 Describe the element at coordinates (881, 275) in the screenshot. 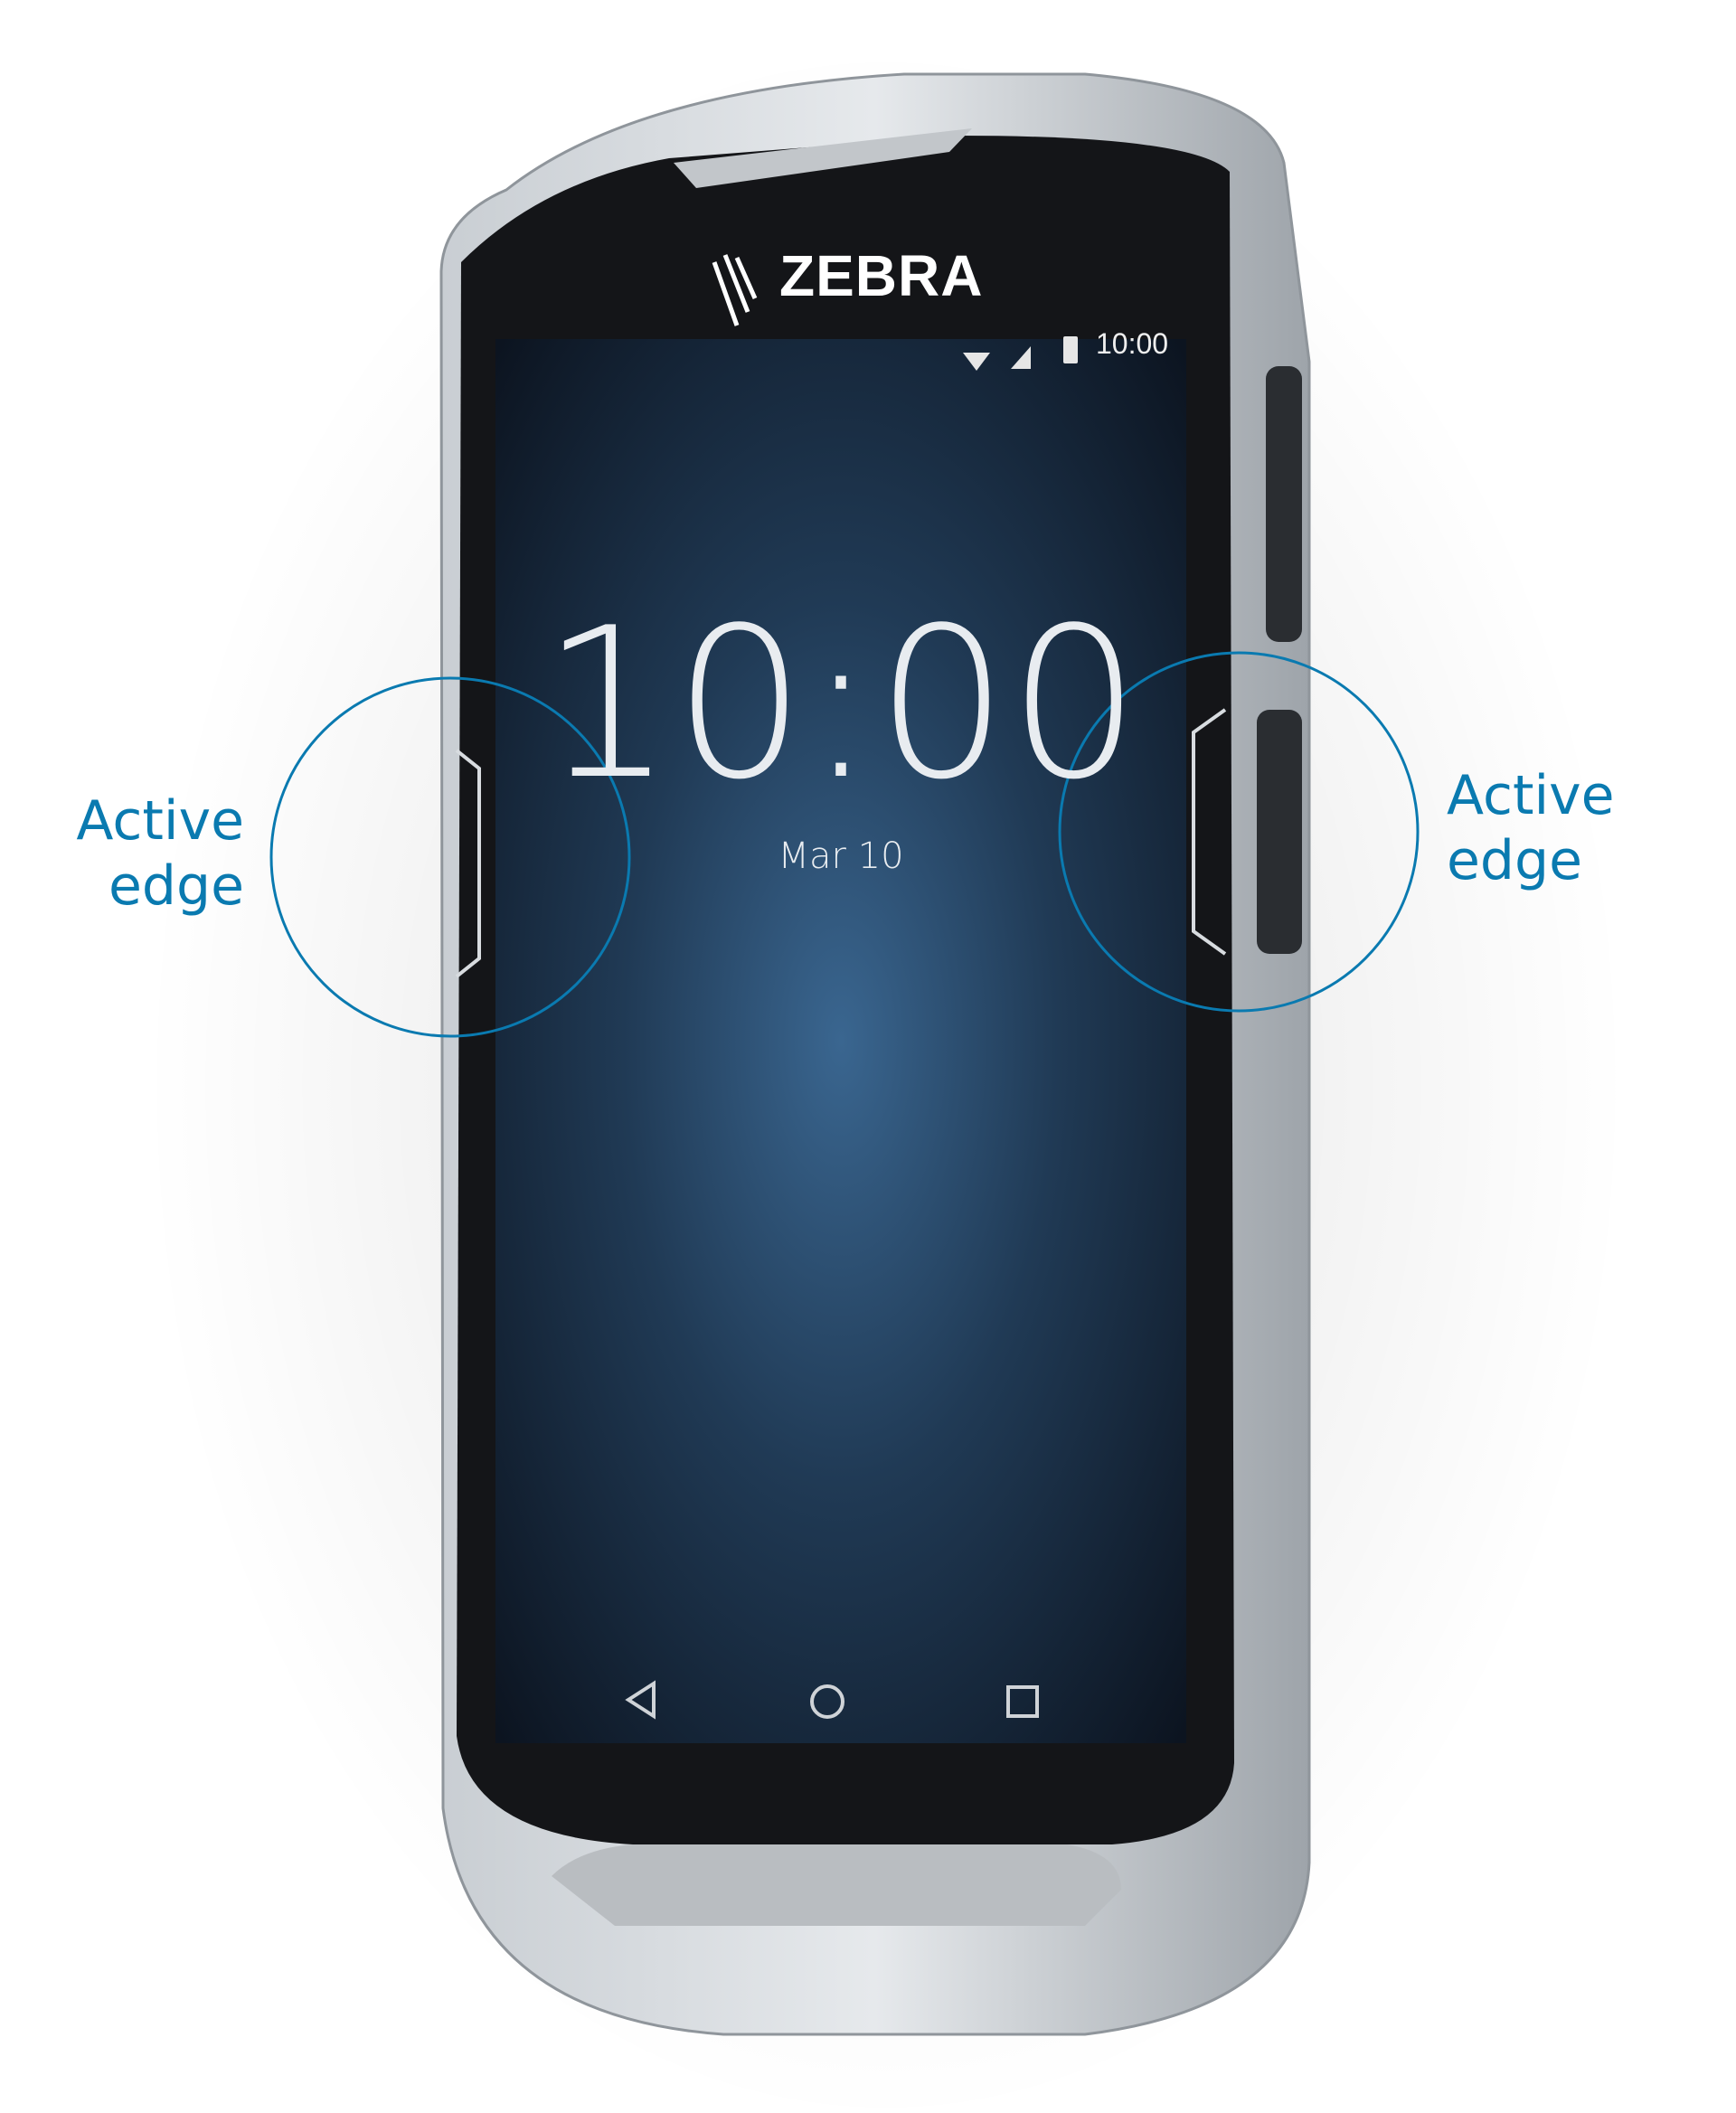

I see `brand-logo-text: ZEBRA` at that location.